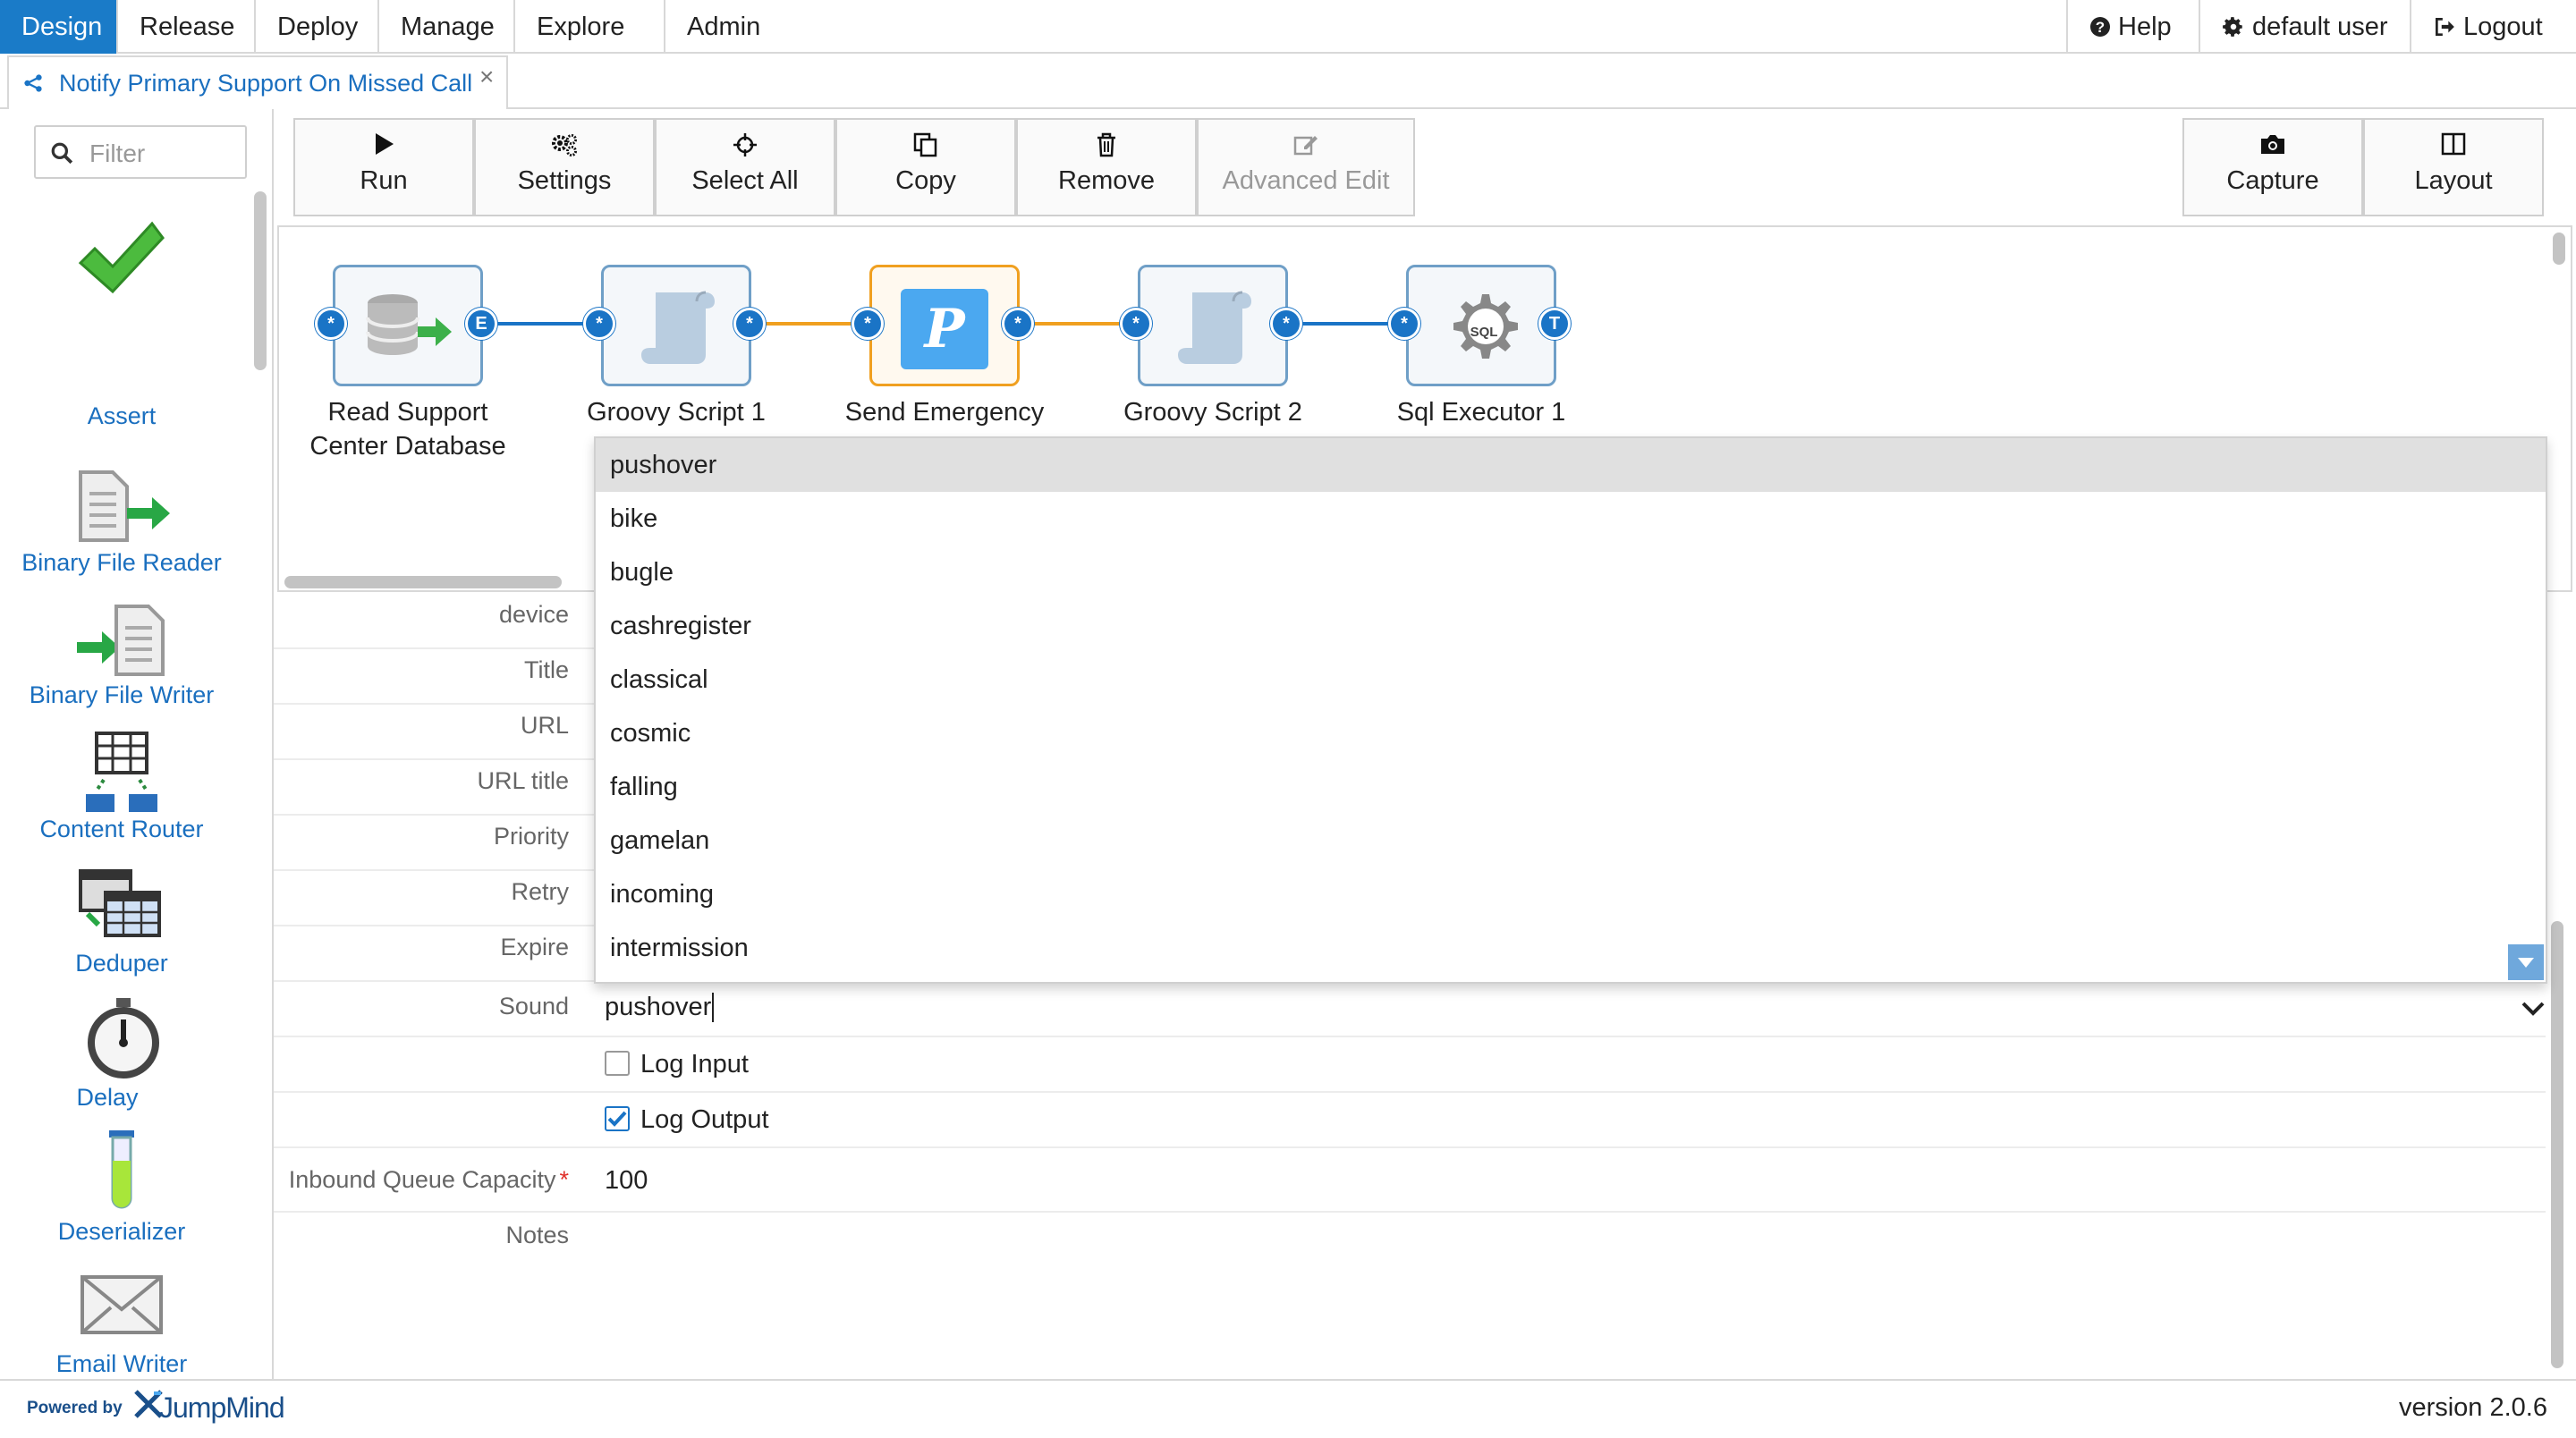 The image size is (2576, 1438). What do you see at coordinates (617, 1063) in the screenshot?
I see `log-input-checkbox` at bounding box center [617, 1063].